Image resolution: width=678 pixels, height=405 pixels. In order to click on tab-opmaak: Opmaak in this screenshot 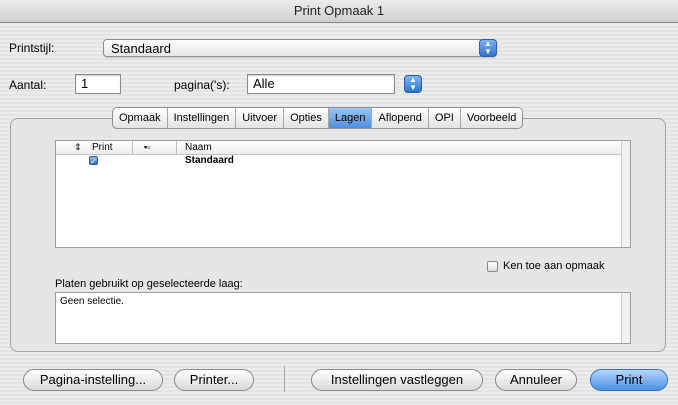, I will do `click(140, 118)`.